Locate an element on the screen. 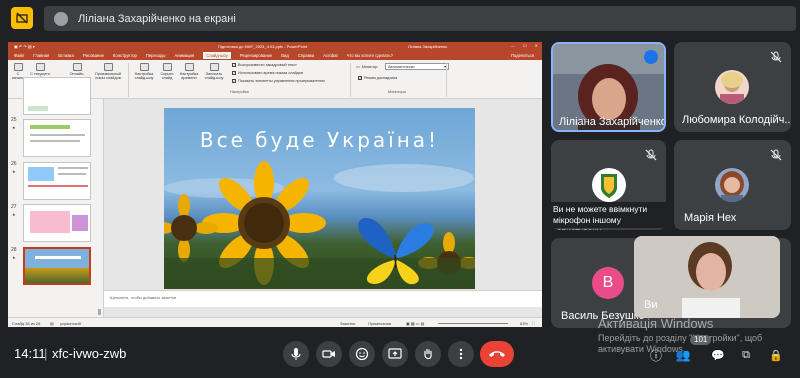  meeting-info-button: ⓘ is located at coordinates (656, 355).